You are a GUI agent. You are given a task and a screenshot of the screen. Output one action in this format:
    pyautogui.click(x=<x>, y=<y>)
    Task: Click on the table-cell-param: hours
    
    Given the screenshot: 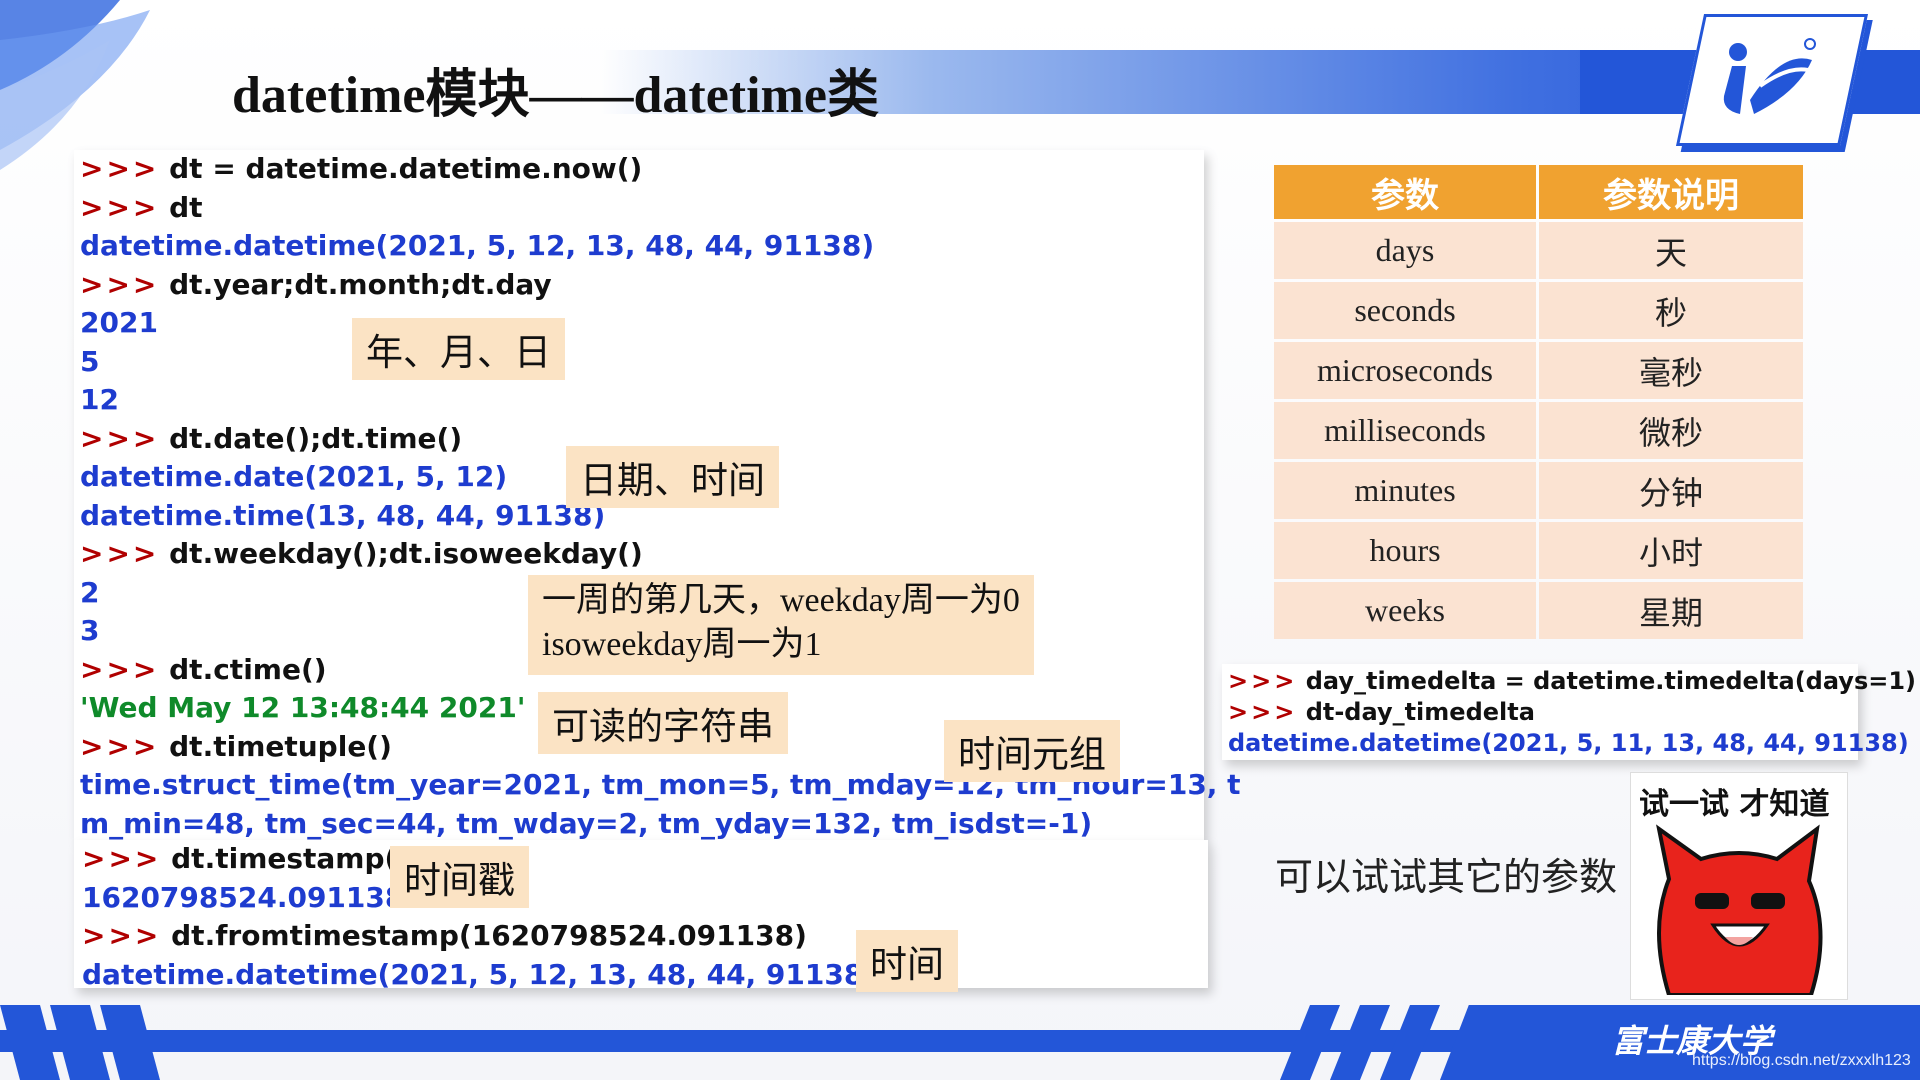 What is the action you would take?
    pyautogui.click(x=1405, y=550)
    